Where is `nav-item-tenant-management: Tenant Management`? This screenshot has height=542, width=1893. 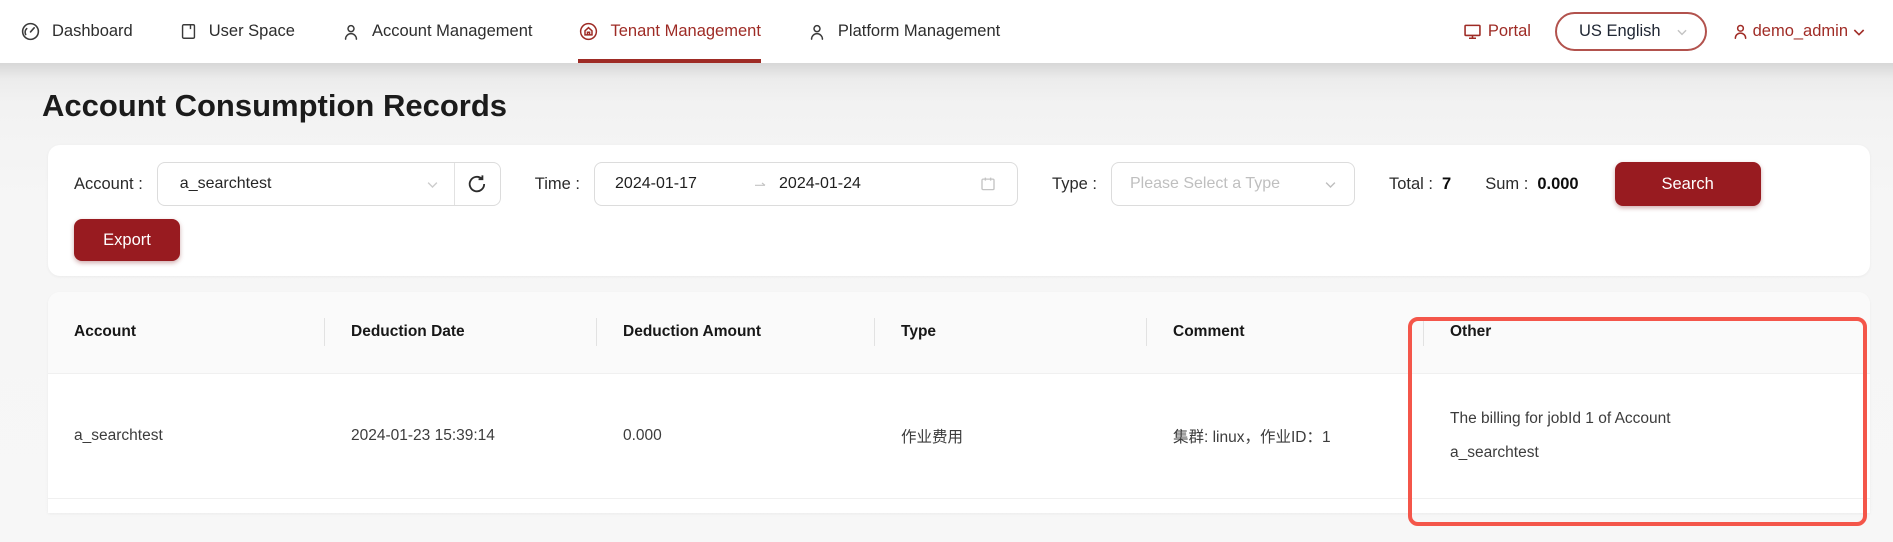
nav-item-tenant-management: Tenant Management is located at coordinates (669, 31).